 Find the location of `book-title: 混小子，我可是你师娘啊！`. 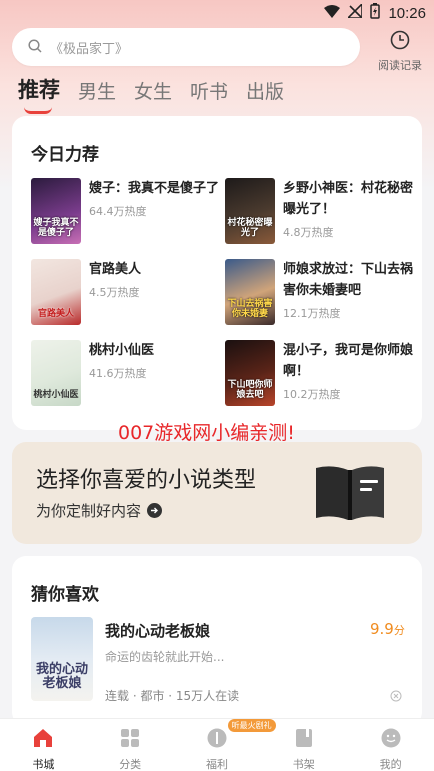

book-title: 混小子，我可是你师娘啊！ is located at coordinates (348, 361).